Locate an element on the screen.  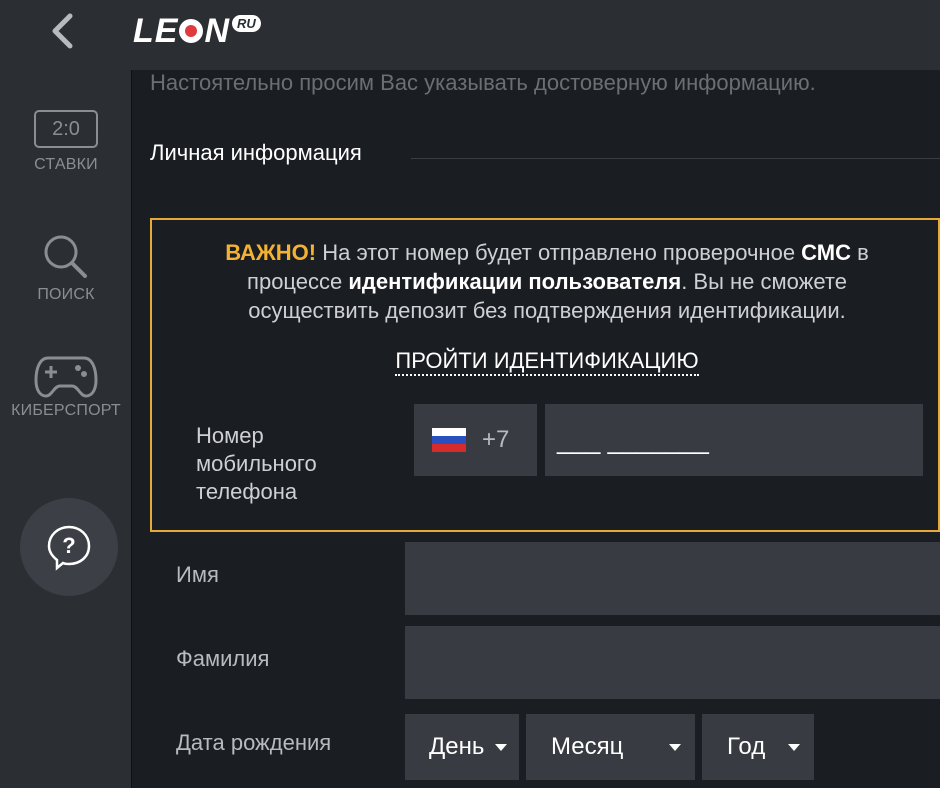
russia-flag-icon is located at coordinates (449, 440).